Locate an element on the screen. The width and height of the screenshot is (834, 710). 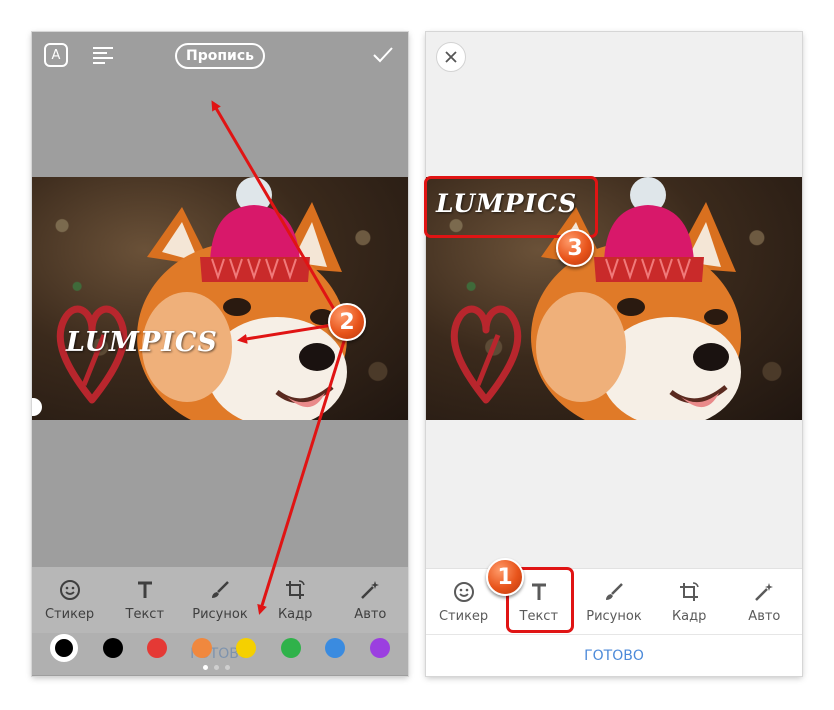
color-swatch-purple is located at coordinates (379, 648).